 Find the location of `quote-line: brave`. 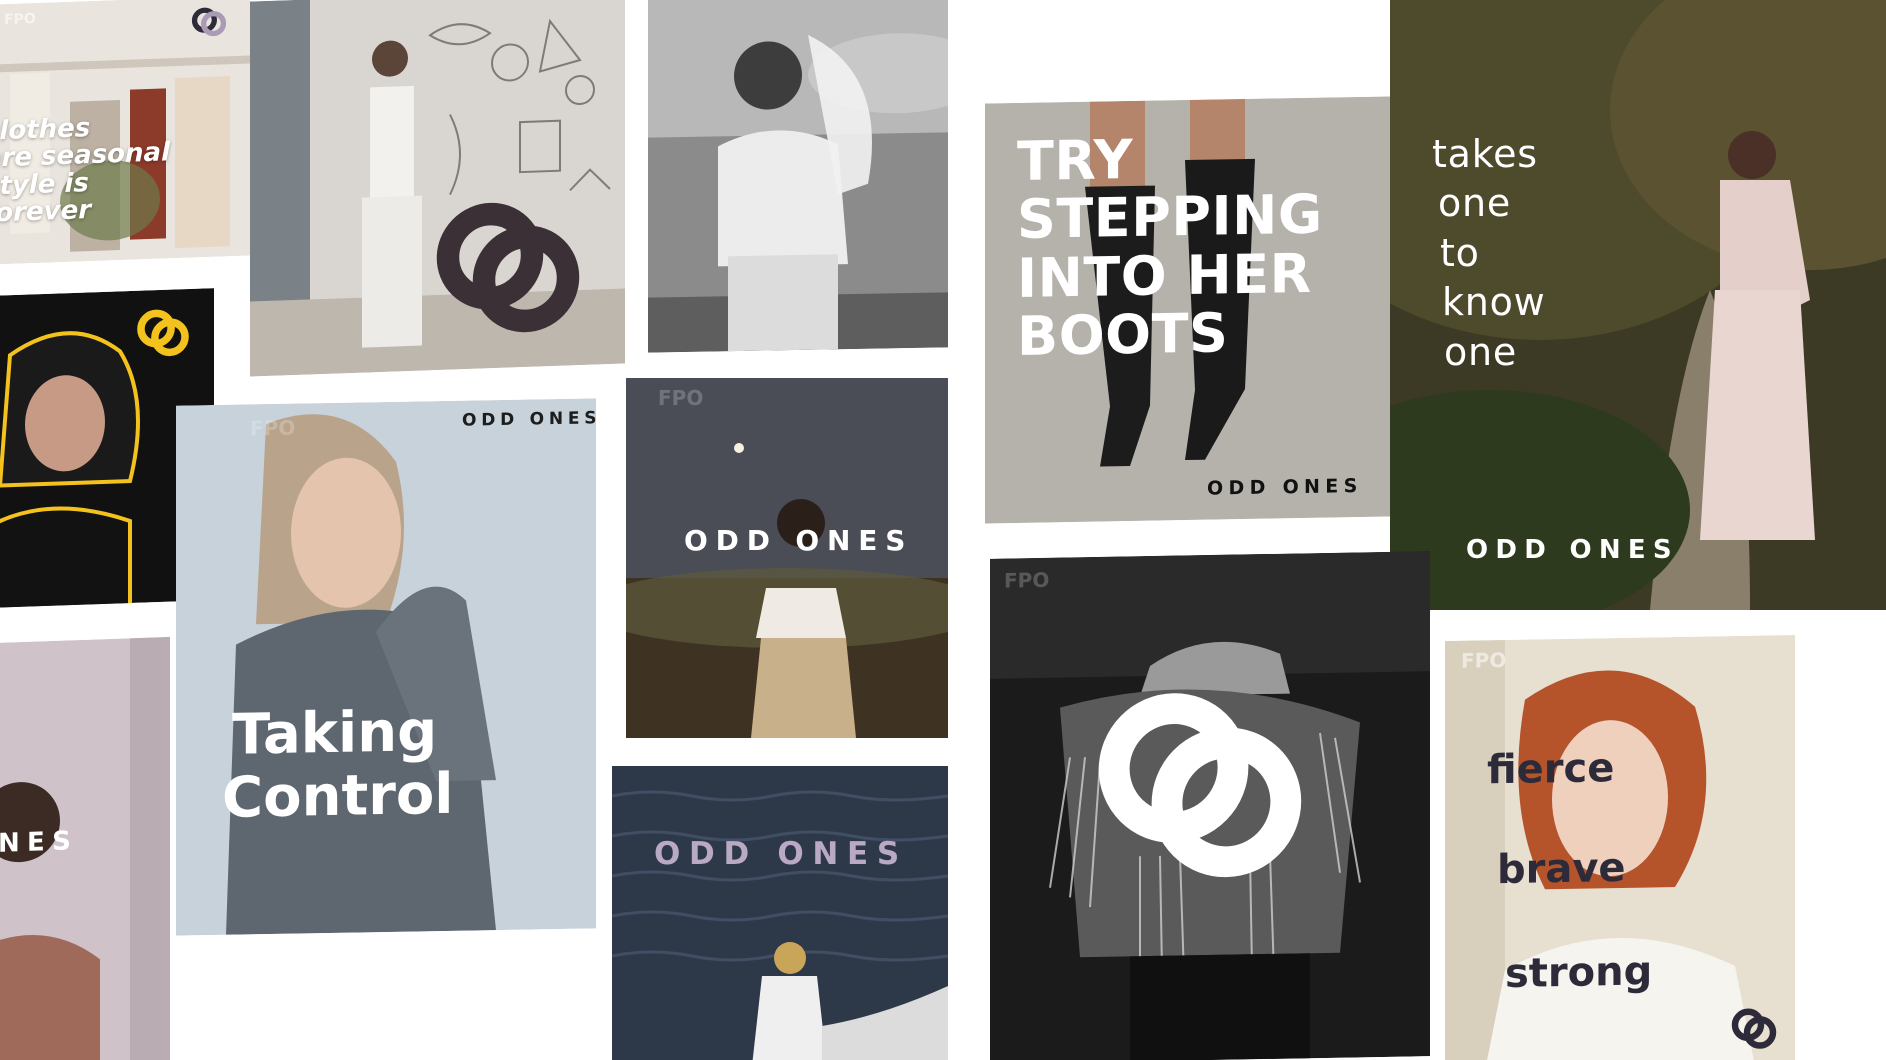

quote-line: brave is located at coordinates (1561, 869).